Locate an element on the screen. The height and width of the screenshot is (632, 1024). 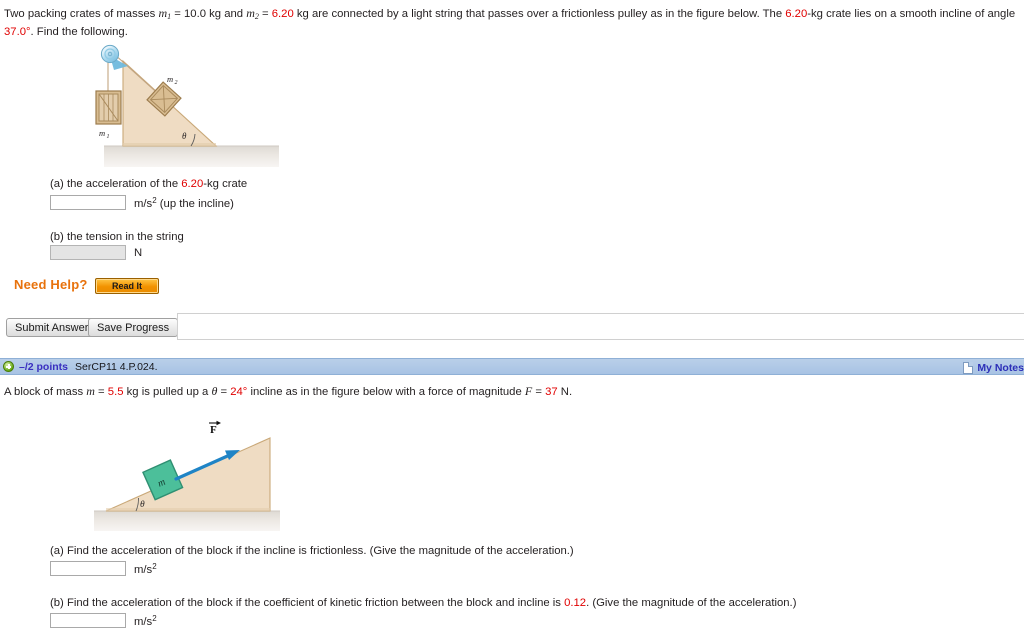
force-label-F: F is located at coordinates (213, 430).